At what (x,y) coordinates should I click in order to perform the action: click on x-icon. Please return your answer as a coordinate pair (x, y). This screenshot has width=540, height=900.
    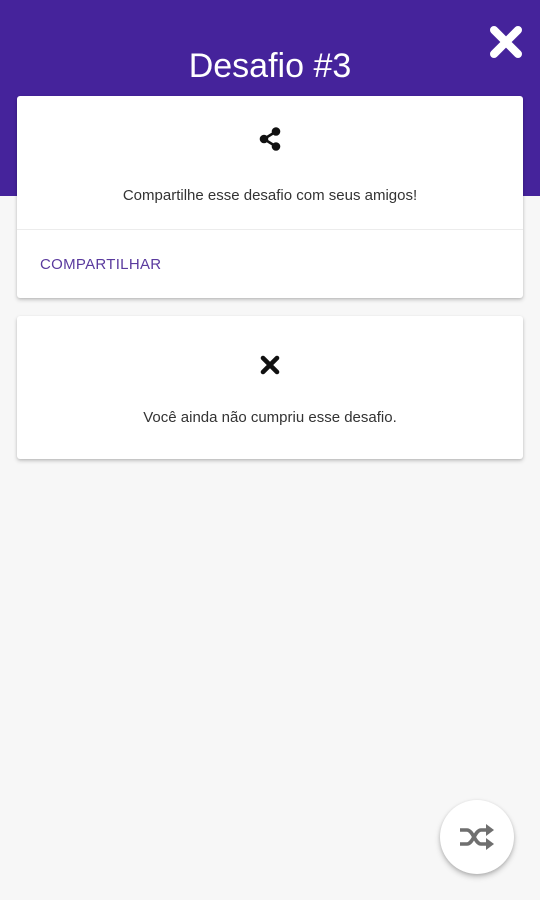
    Looking at the image, I should click on (270, 365).